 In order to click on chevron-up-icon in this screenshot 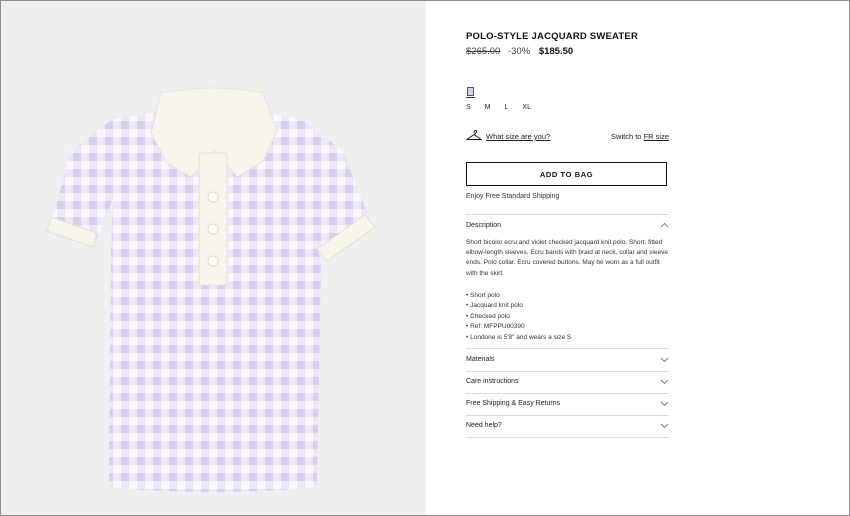, I will do `click(664, 225)`.